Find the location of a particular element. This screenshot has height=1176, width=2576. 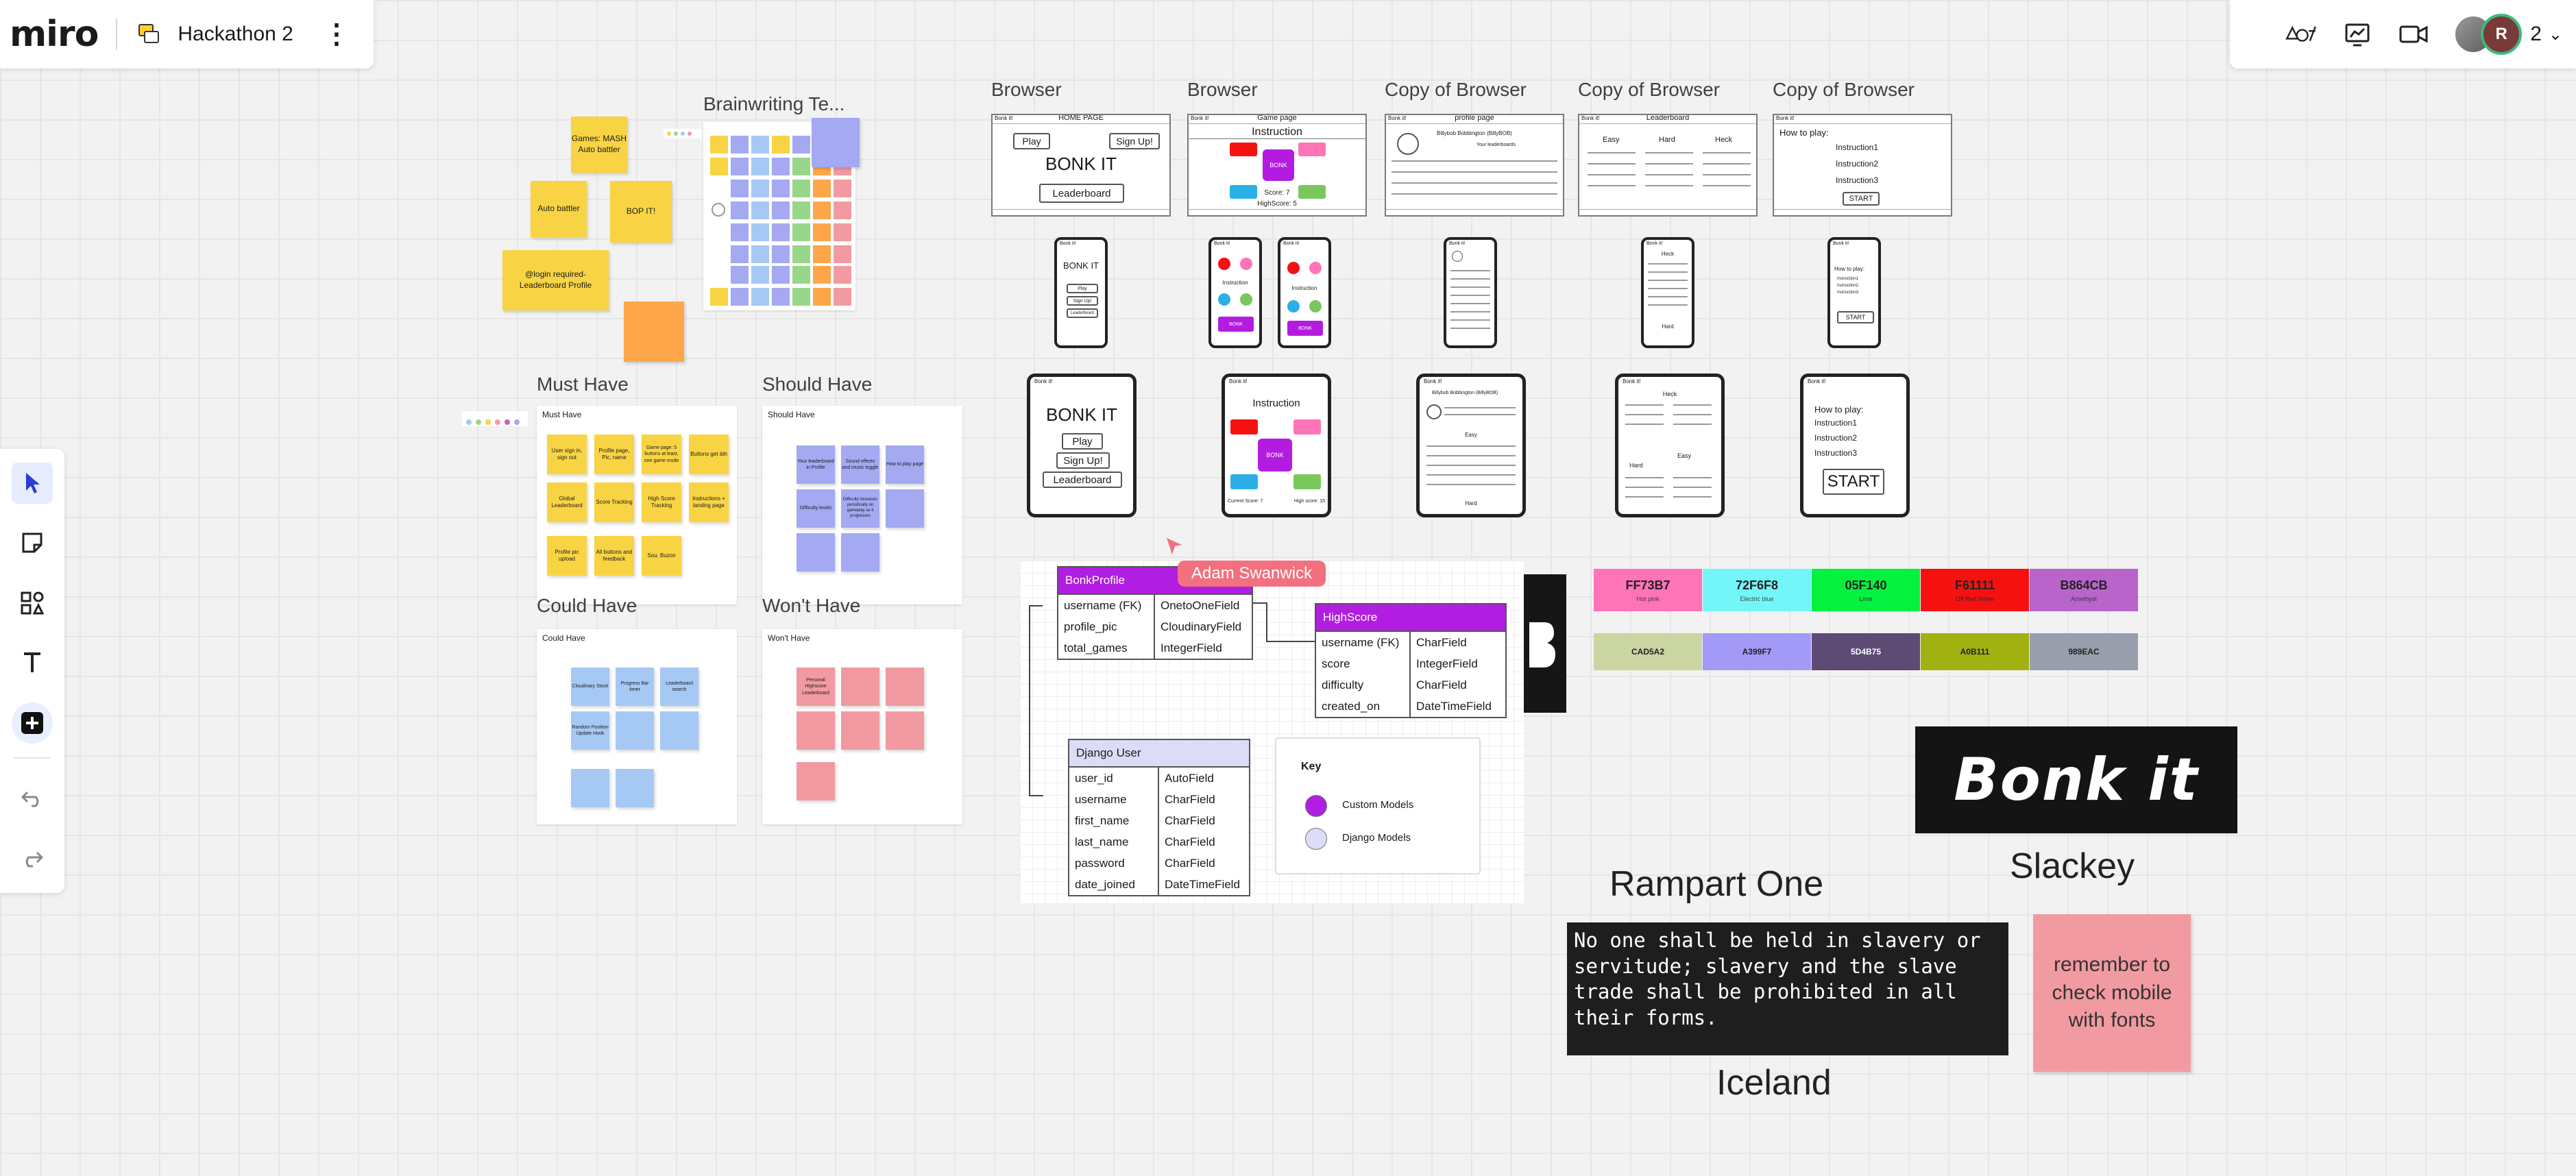

sticky-note: Games: MASH Auto battler is located at coordinates (599, 145).